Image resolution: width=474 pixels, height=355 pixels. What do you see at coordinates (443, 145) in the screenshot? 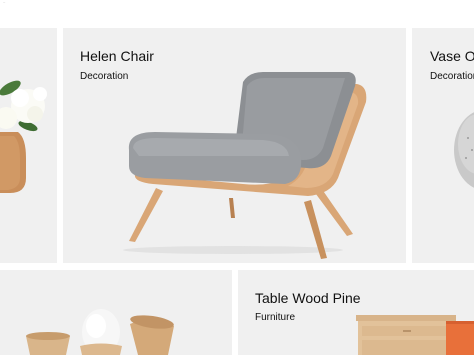
I see `product-card-vase: Vase Of Decoration` at bounding box center [443, 145].